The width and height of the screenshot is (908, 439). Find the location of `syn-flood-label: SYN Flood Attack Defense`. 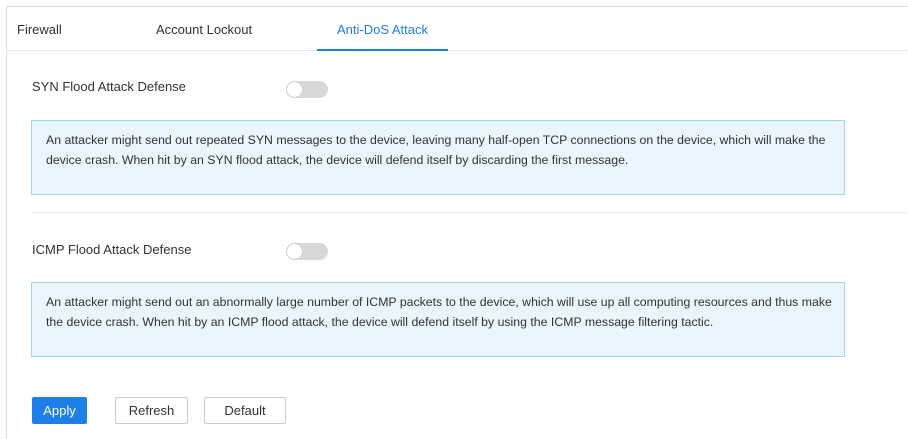

syn-flood-label: SYN Flood Attack Defense is located at coordinates (109, 86).